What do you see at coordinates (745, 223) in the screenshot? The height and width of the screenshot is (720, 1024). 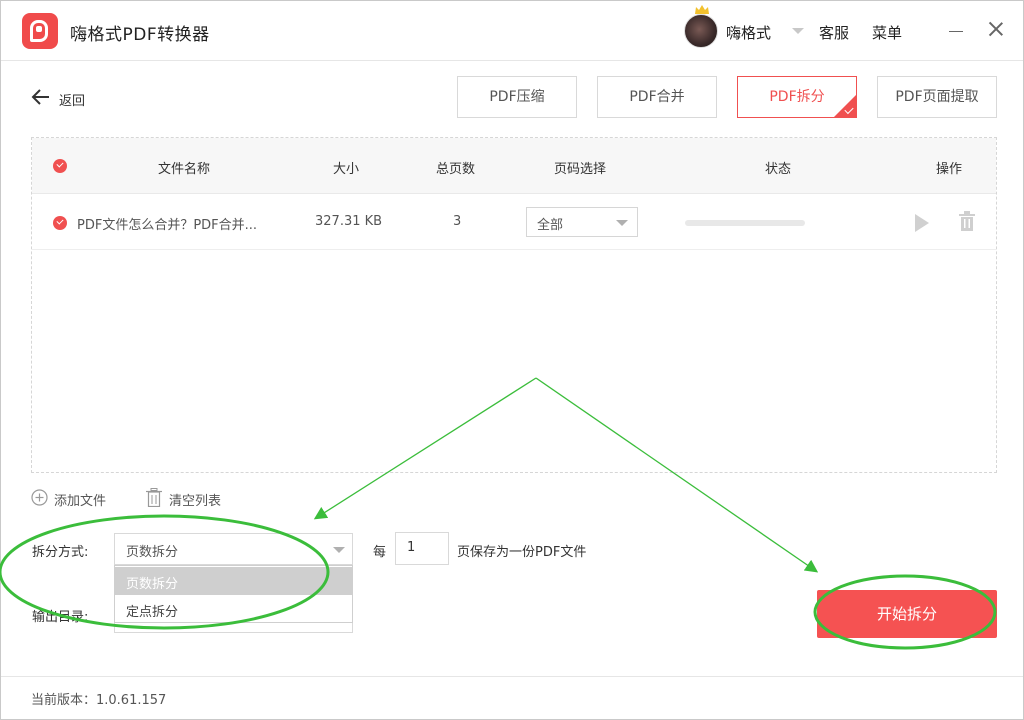 I see `status-progress-bar` at bounding box center [745, 223].